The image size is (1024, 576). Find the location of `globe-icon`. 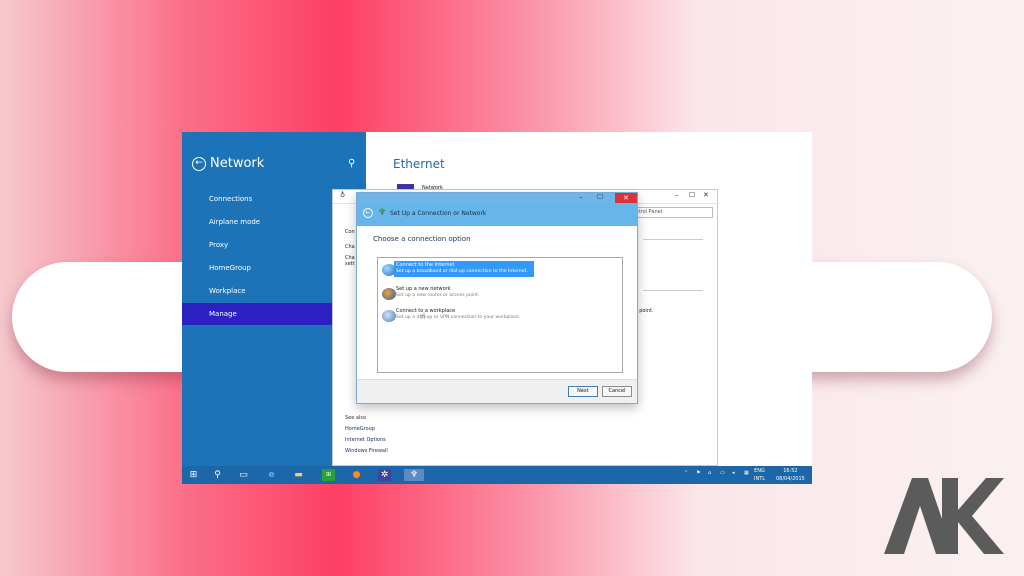

globe-icon is located at coordinates (389, 270).